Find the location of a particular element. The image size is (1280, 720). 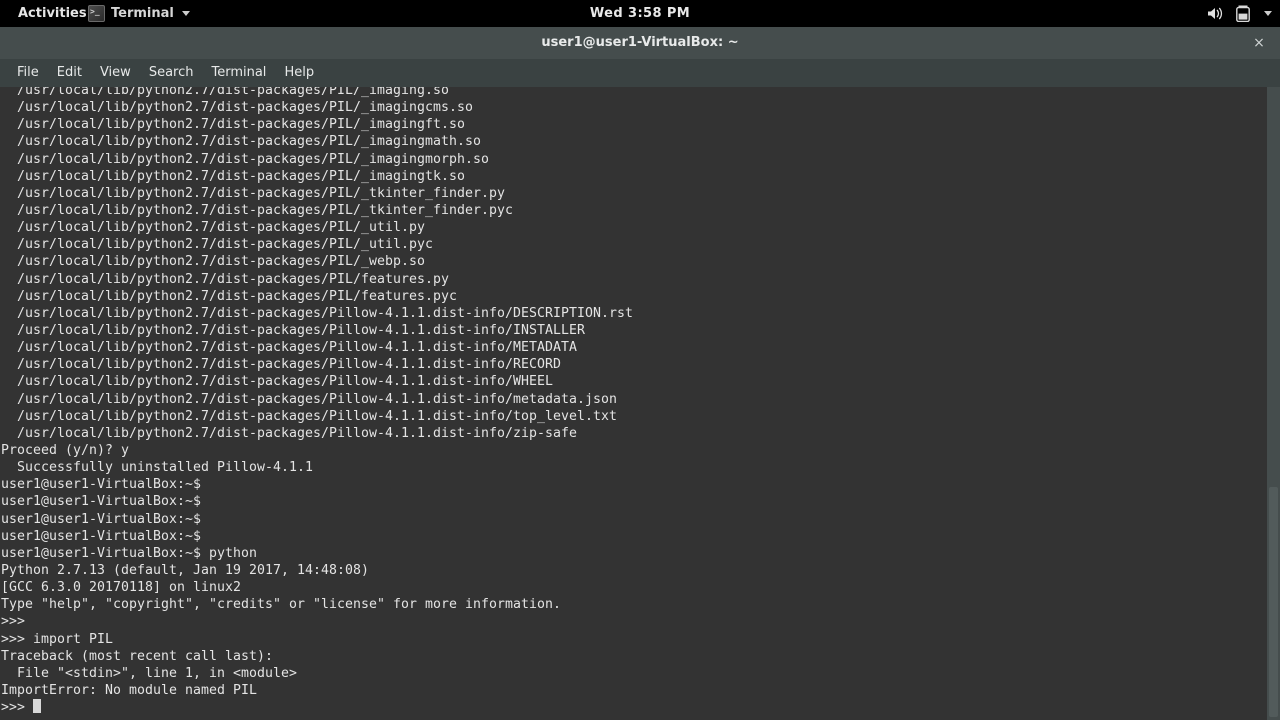

system-tray is located at coordinates (1239, 13).